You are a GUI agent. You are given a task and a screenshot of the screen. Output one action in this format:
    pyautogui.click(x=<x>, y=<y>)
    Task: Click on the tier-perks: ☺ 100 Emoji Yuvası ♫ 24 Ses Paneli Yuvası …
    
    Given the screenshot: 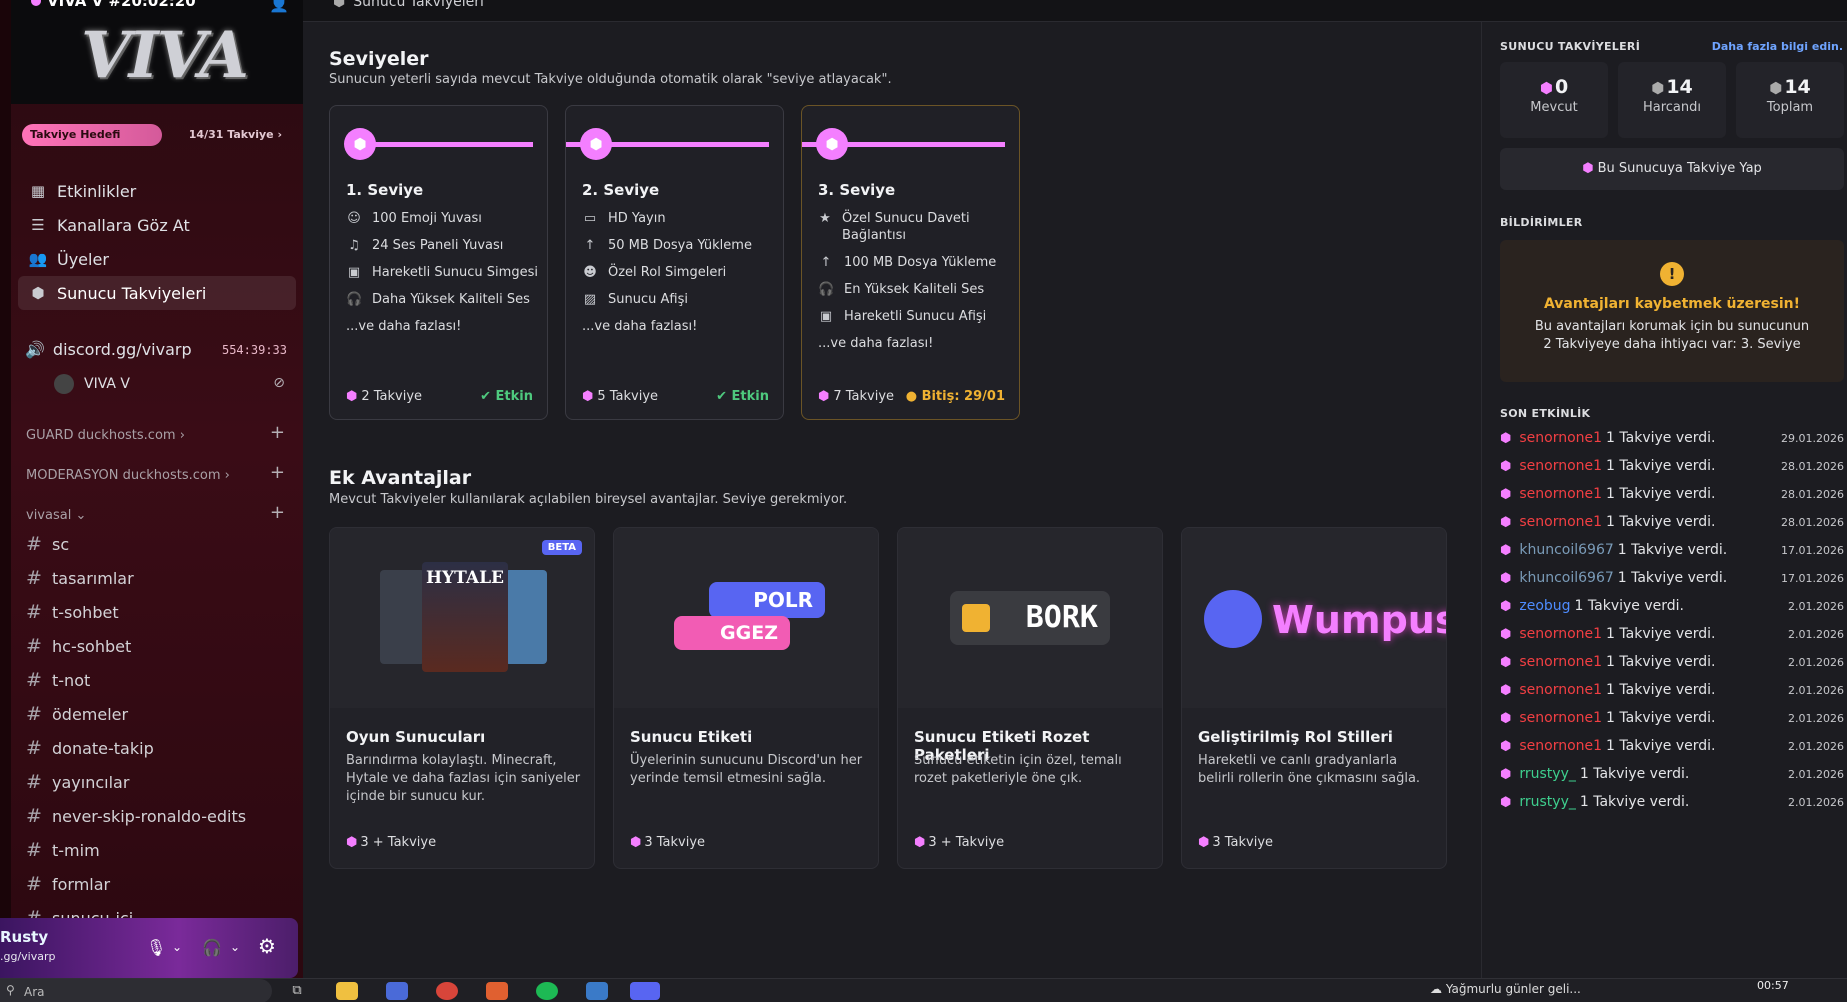 What is the action you would take?
    pyautogui.click(x=443, y=277)
    